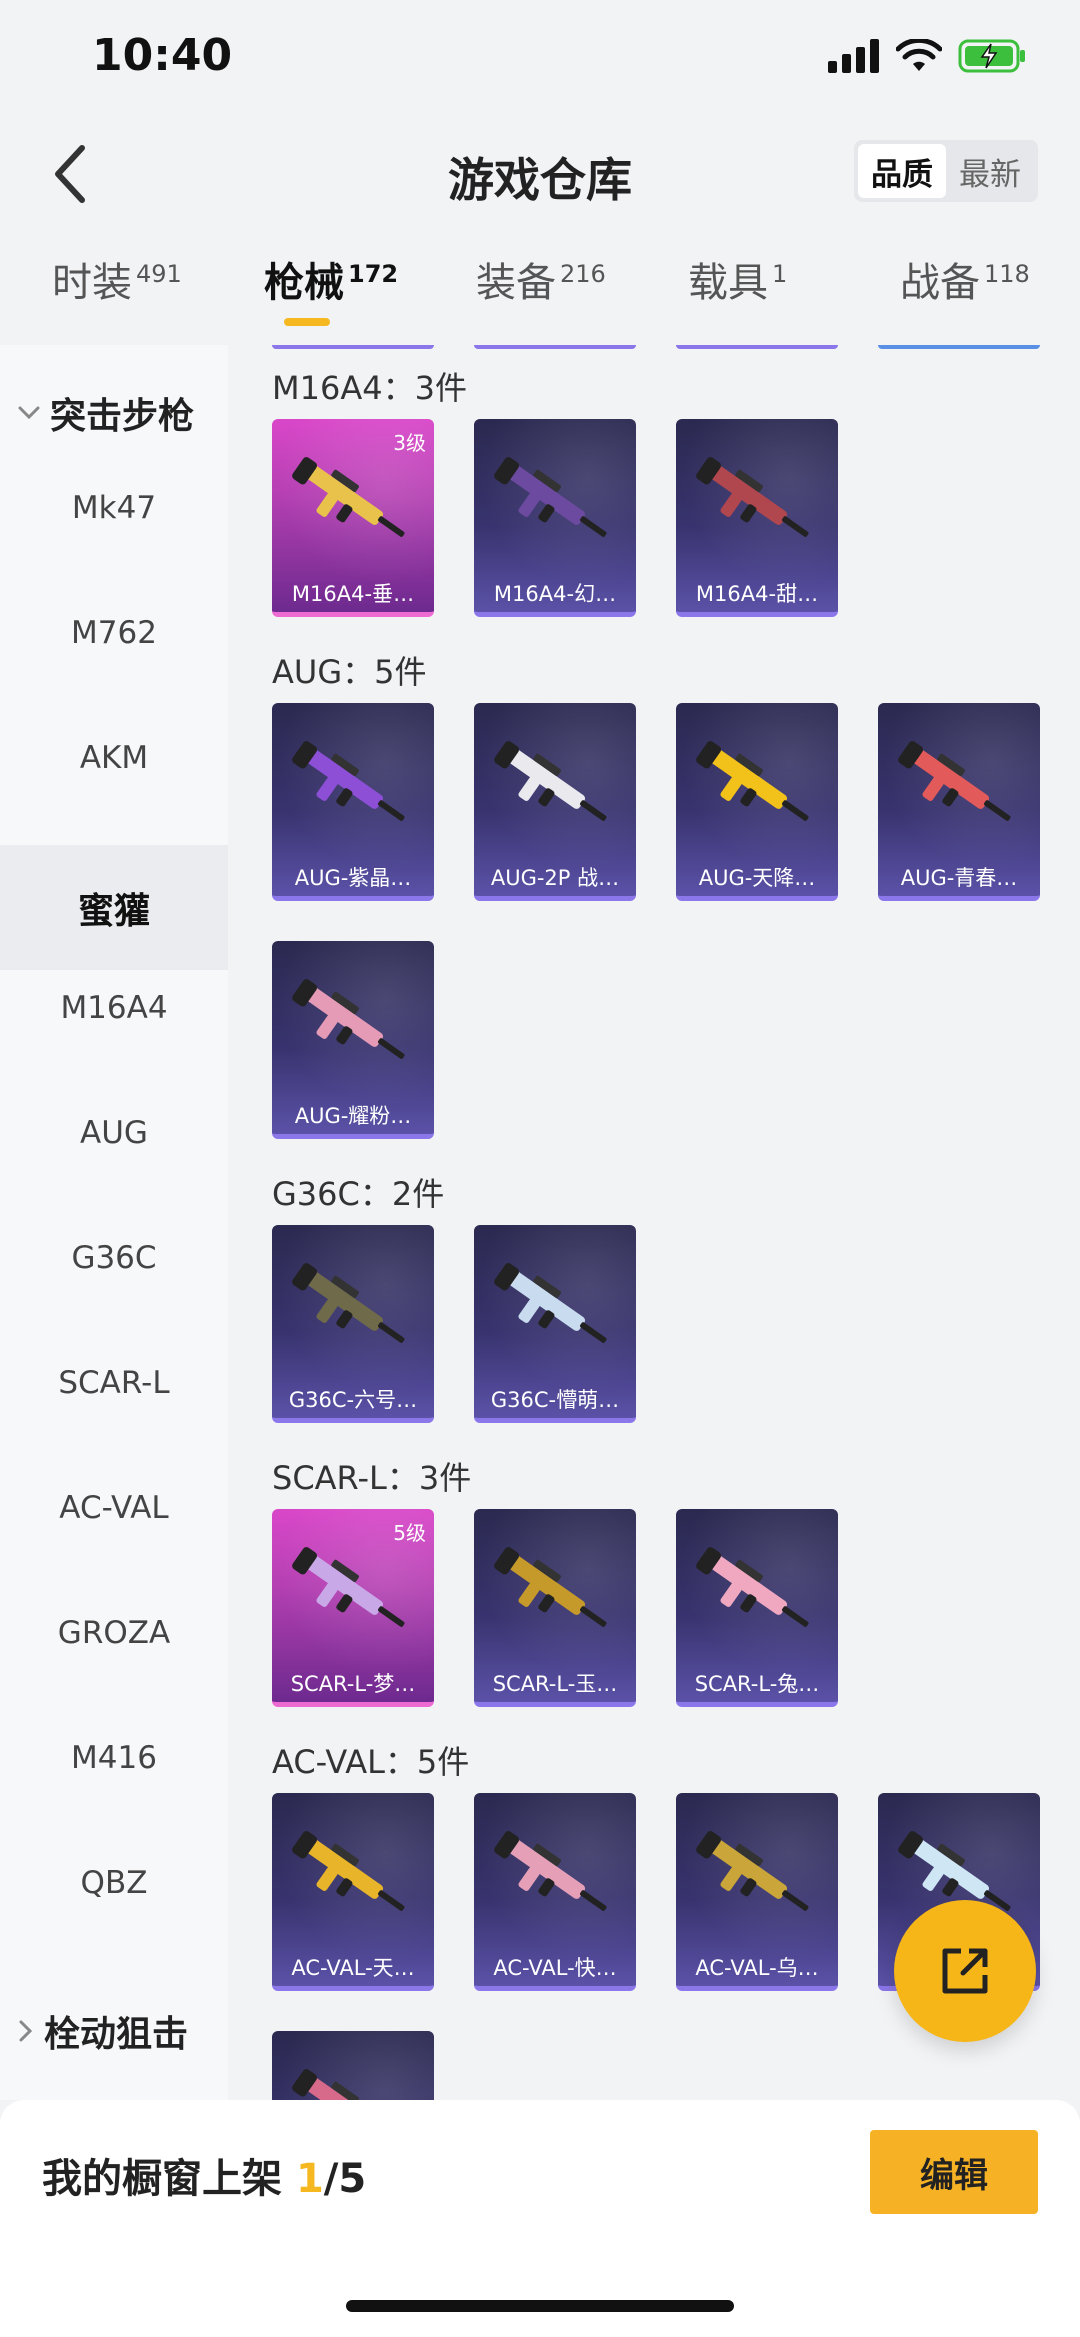 This screenshot has height=2337, width=1080. Describe the element at coordinates (1007, 274) in the screenshot. I see `tab-count: 118` at that location.